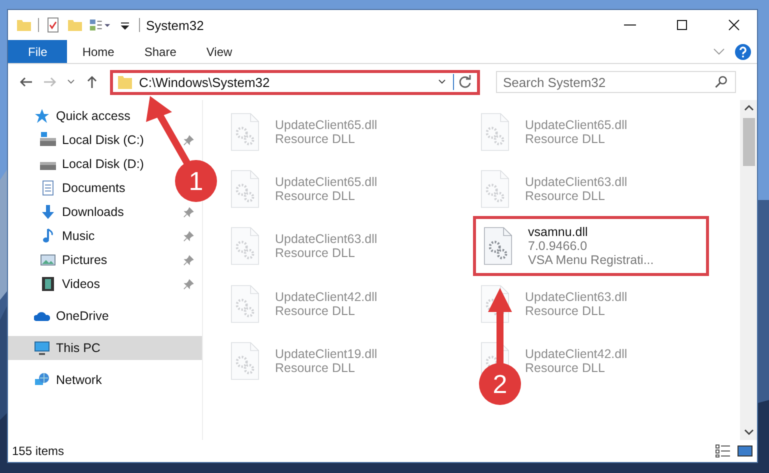 This screenshot has height=473, width=769. Describe the element at coordinates (105, 380) in the screenshot. I see `sidebar-item: Network` at that location.